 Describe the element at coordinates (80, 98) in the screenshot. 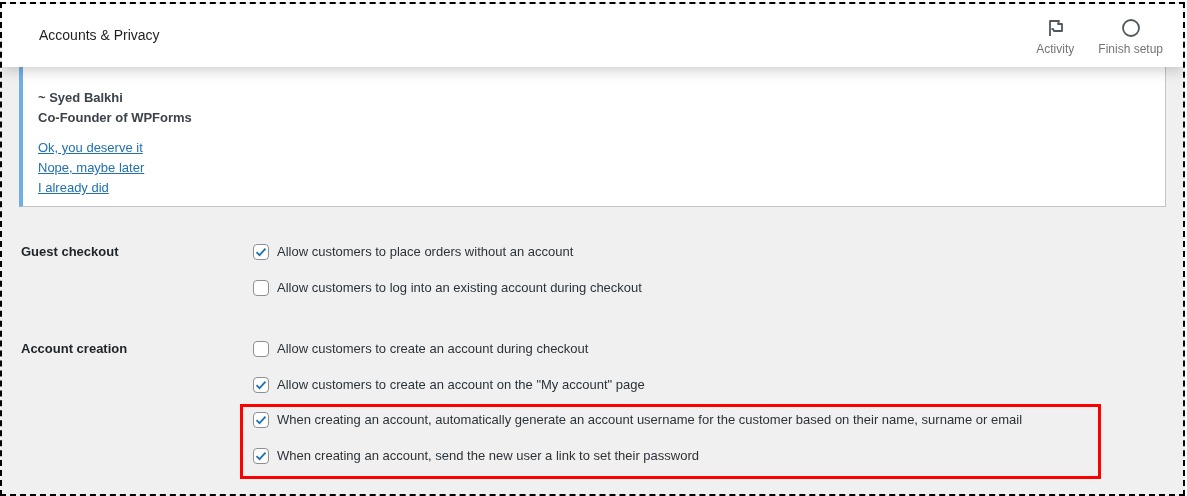

I see `author-name: ~ Syed Balkhi` at that location.